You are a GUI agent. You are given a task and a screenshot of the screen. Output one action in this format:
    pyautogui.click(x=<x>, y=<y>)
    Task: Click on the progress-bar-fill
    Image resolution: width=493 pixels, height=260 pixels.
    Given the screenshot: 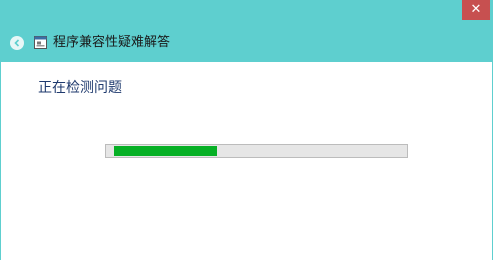 What is the action you would take?
    pyautogui.click(x=165, y=151)
    